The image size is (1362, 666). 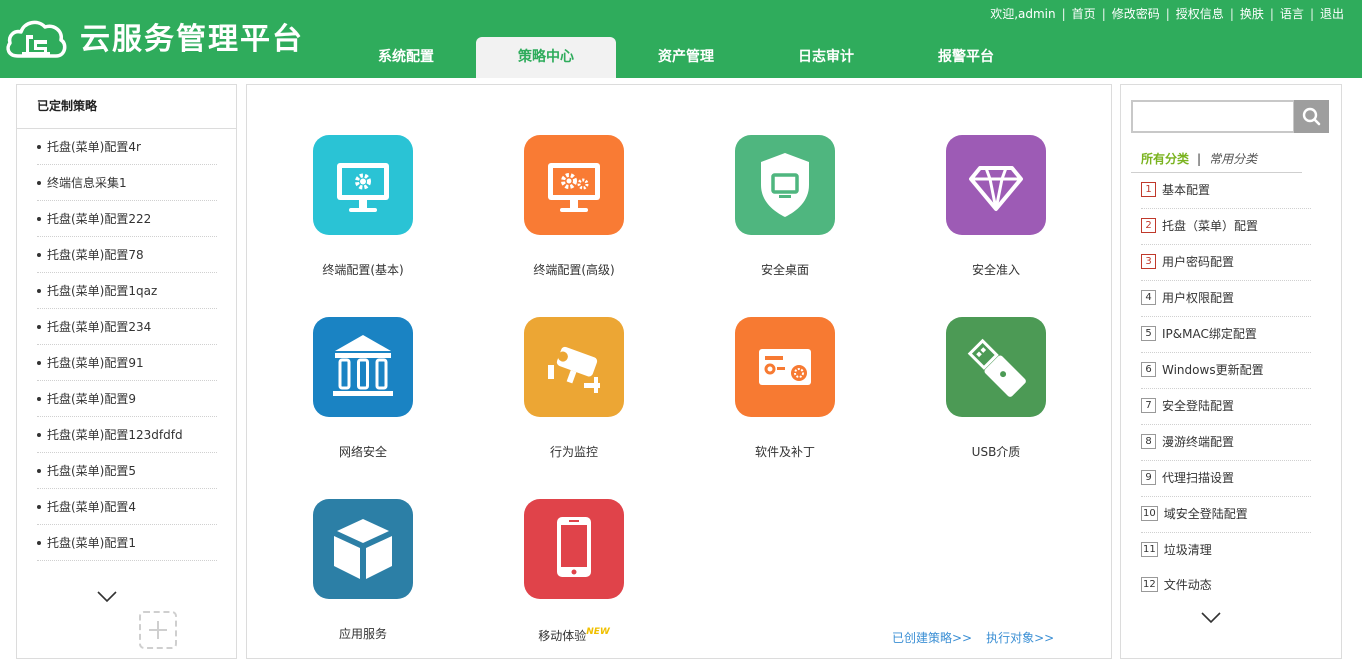 What do you see at coordinates (1148, 333) in the screenshot?
I see `category-number: 5` at bounding box center [1148, 333].